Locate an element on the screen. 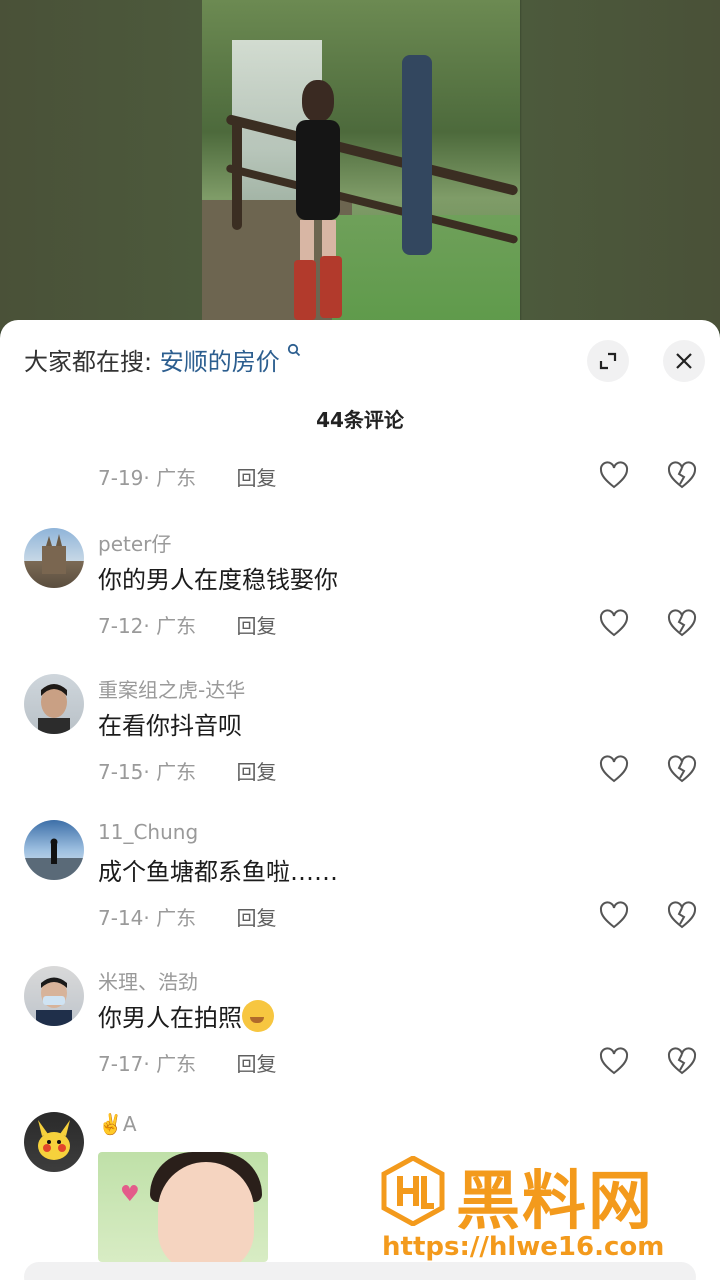 The image size is (720, 1280). bystander-figure is located at coordinates (417, 155).